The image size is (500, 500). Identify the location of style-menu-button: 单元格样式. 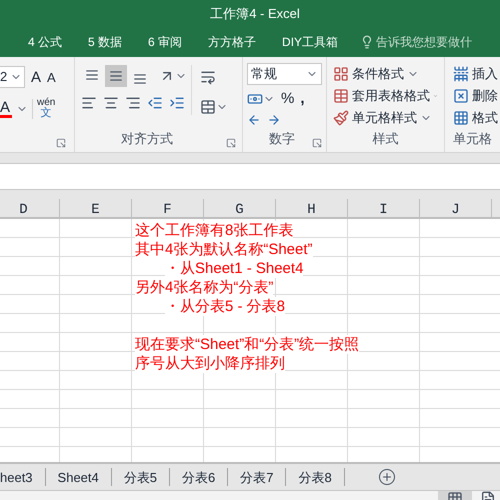
(385, 117).